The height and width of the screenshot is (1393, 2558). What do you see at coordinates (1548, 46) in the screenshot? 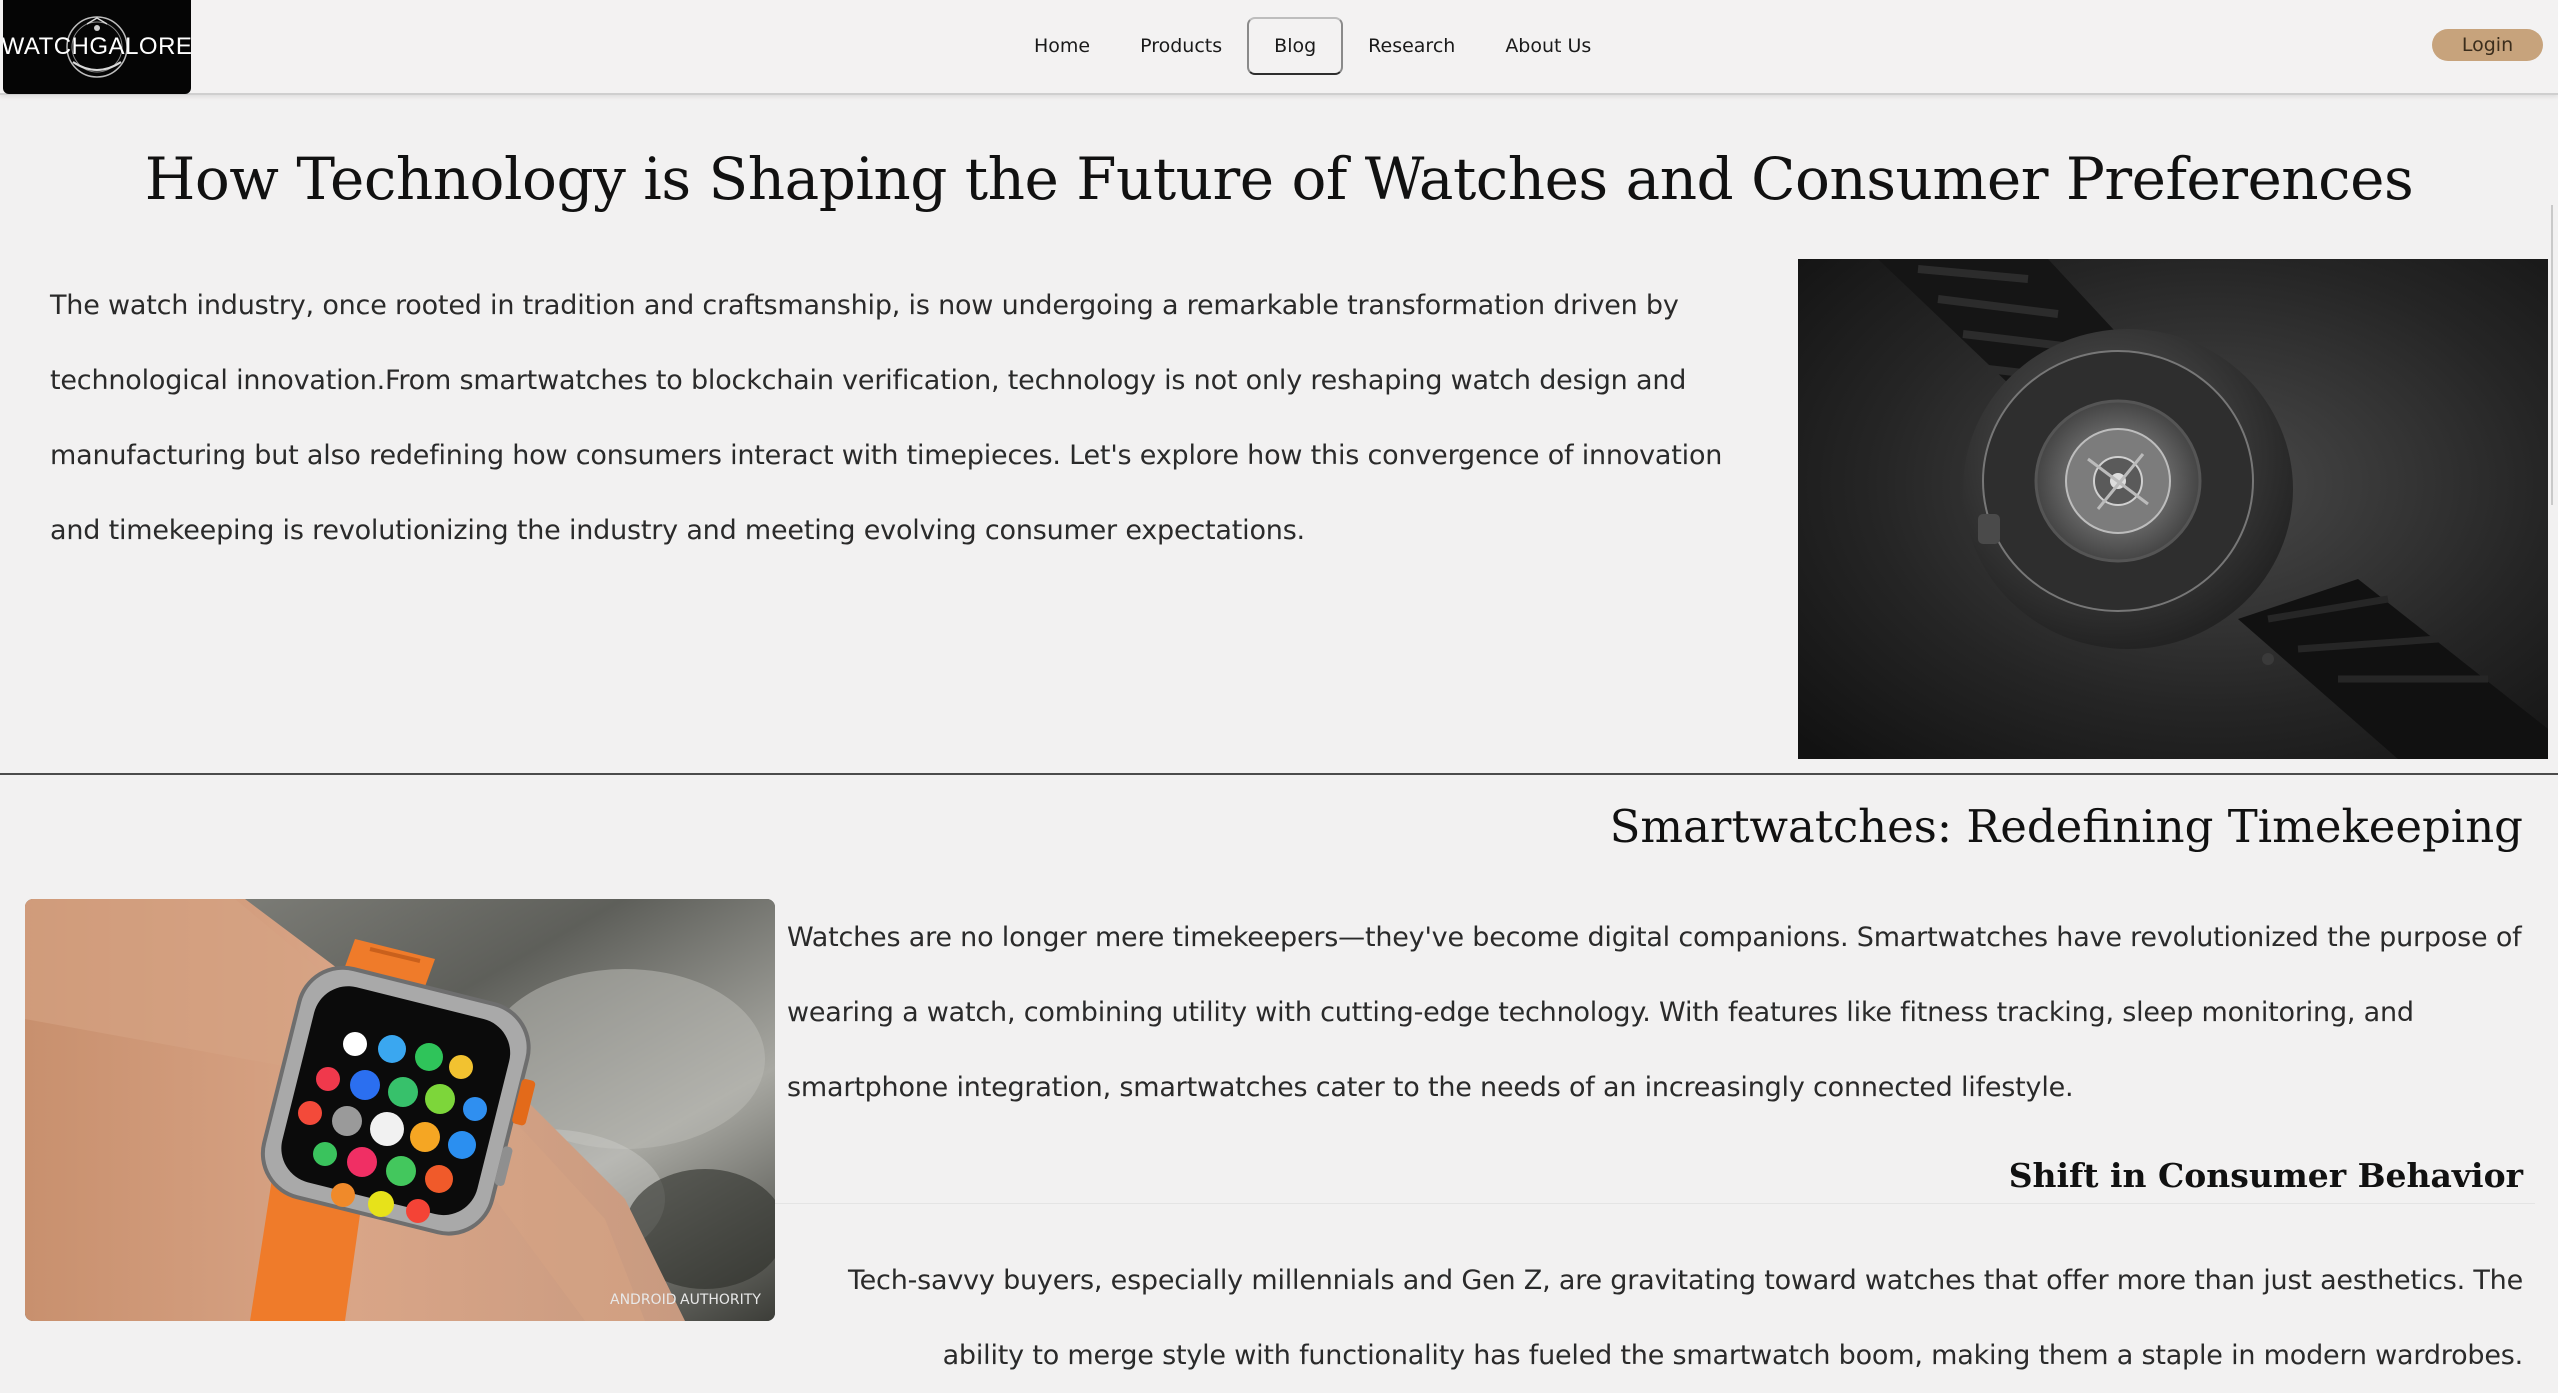
I see `nav-item-about-us: About Us` at bounding box center [1548, 46].